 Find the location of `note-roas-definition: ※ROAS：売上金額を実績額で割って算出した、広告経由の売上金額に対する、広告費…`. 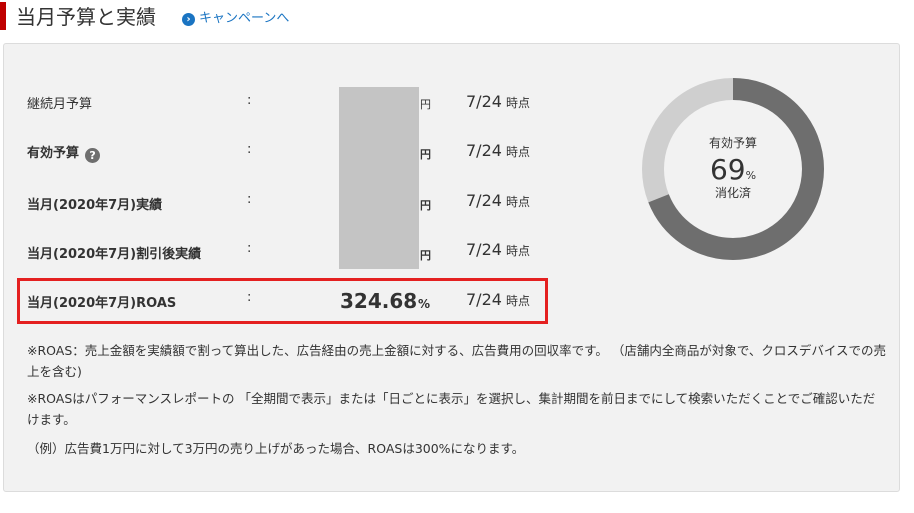

note-roas-definition: ※ROAS：売上金額を実績額で割って算出した、広告経由の売上金額に対する、広告費… is located at coordinates (456, 361).